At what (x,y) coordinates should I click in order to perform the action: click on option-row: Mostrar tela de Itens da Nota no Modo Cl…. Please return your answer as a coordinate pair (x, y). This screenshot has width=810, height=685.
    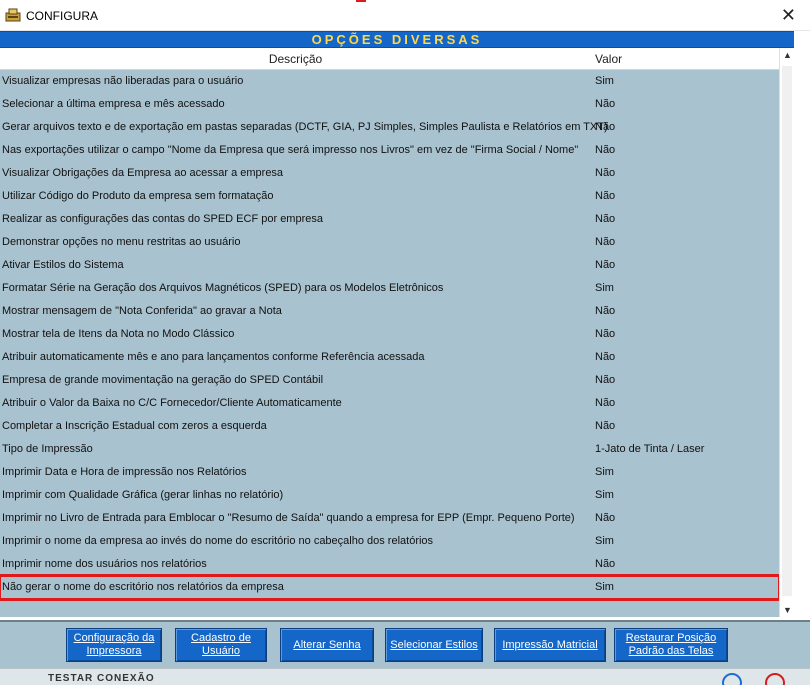
    Looking at the image, I should click on (389, 334).